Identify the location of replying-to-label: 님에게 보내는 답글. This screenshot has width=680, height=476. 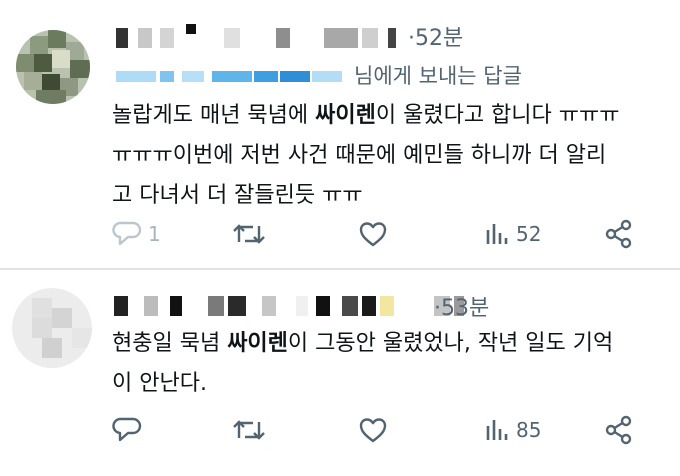
(438, 76).